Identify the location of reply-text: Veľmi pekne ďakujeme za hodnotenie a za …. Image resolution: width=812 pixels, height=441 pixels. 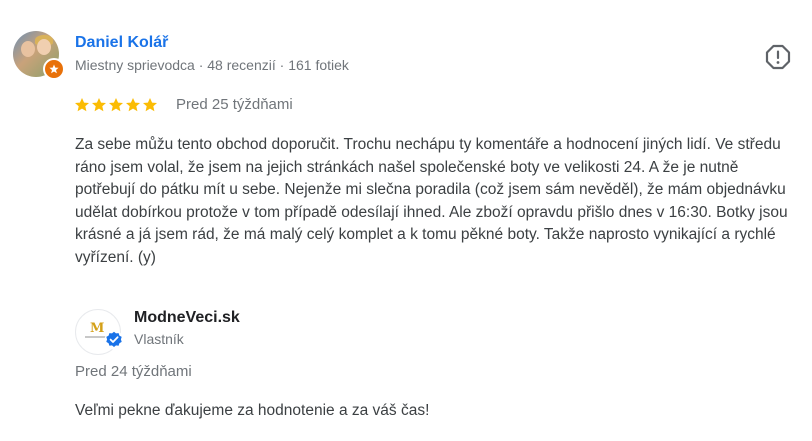
(252, 410).